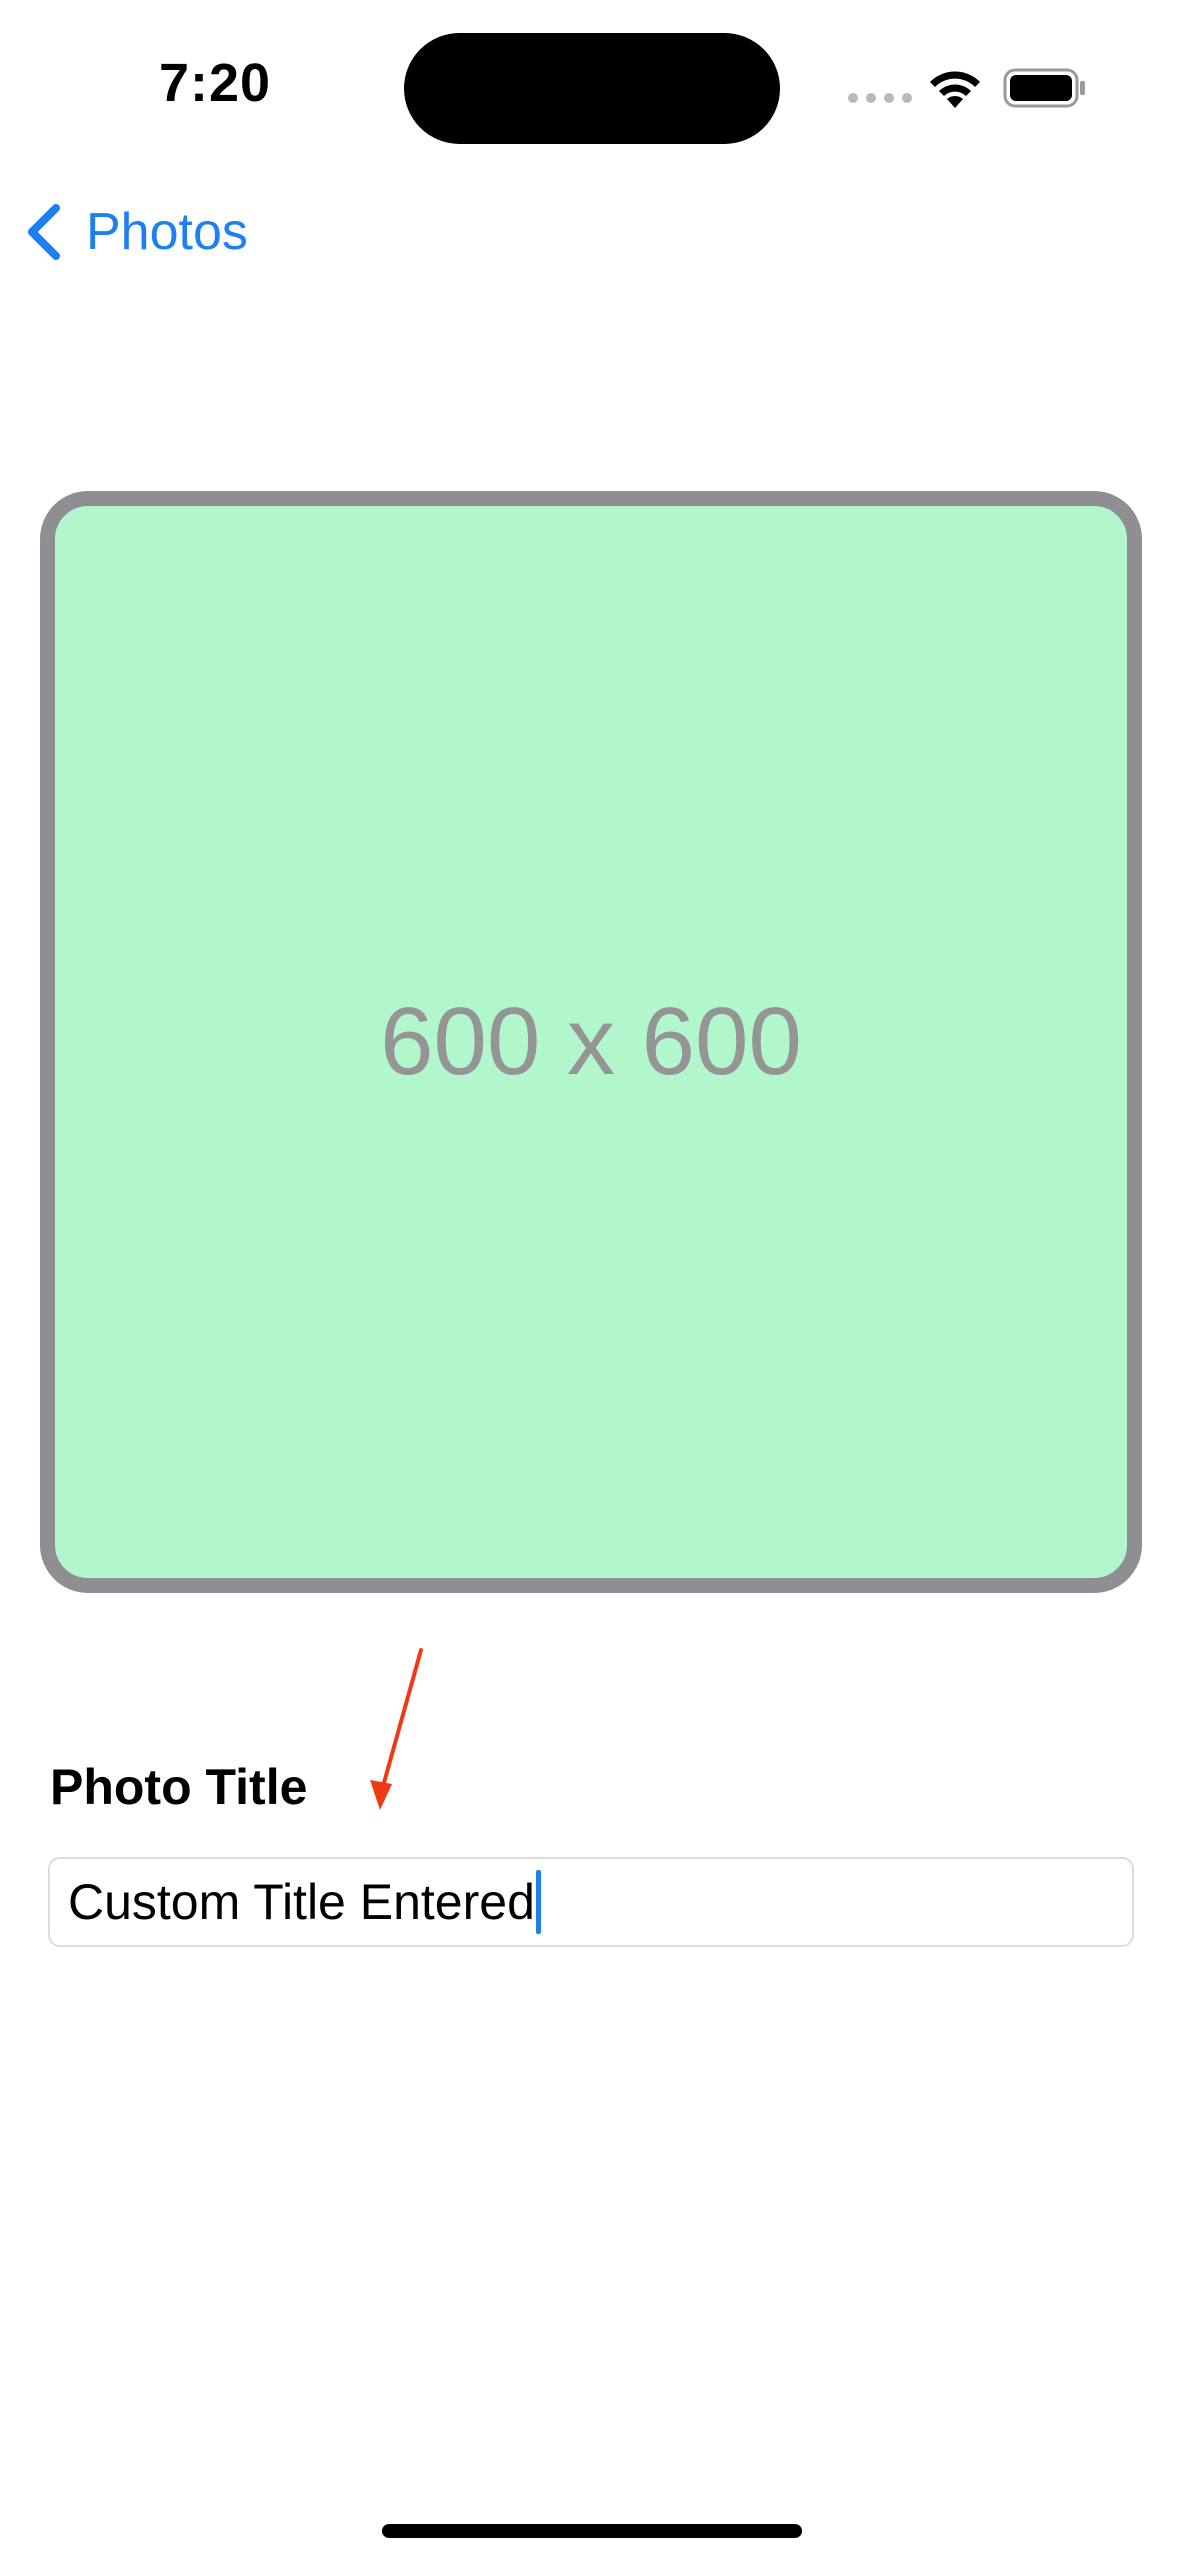 This screenshot has height=2556, width=1179. What do you see at coordinates (592, 88) in the screenshot?
I see `dynamic-island` at bounding box center [592, 88].